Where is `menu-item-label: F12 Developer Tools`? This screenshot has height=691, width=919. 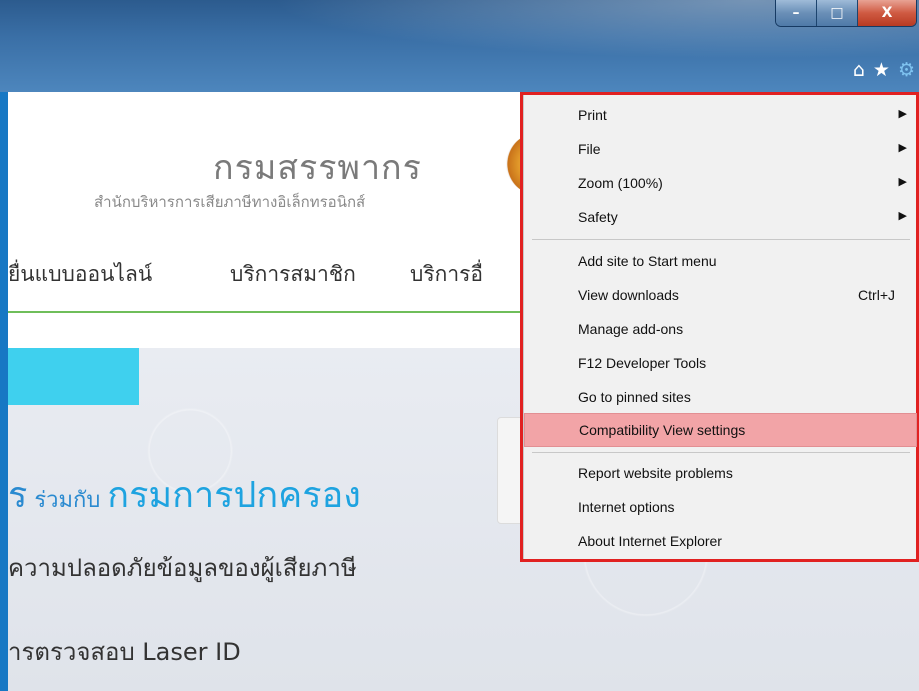
menu-item-label: F12 Developer Tools is located at coordinates (642, 363).